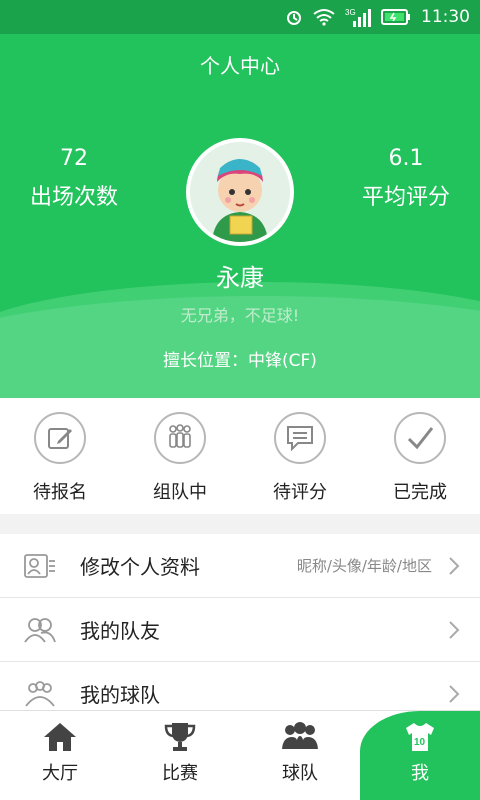 The width and height of the screenshot is (480, 800). I want to click on home-icon, so click(60, 737).